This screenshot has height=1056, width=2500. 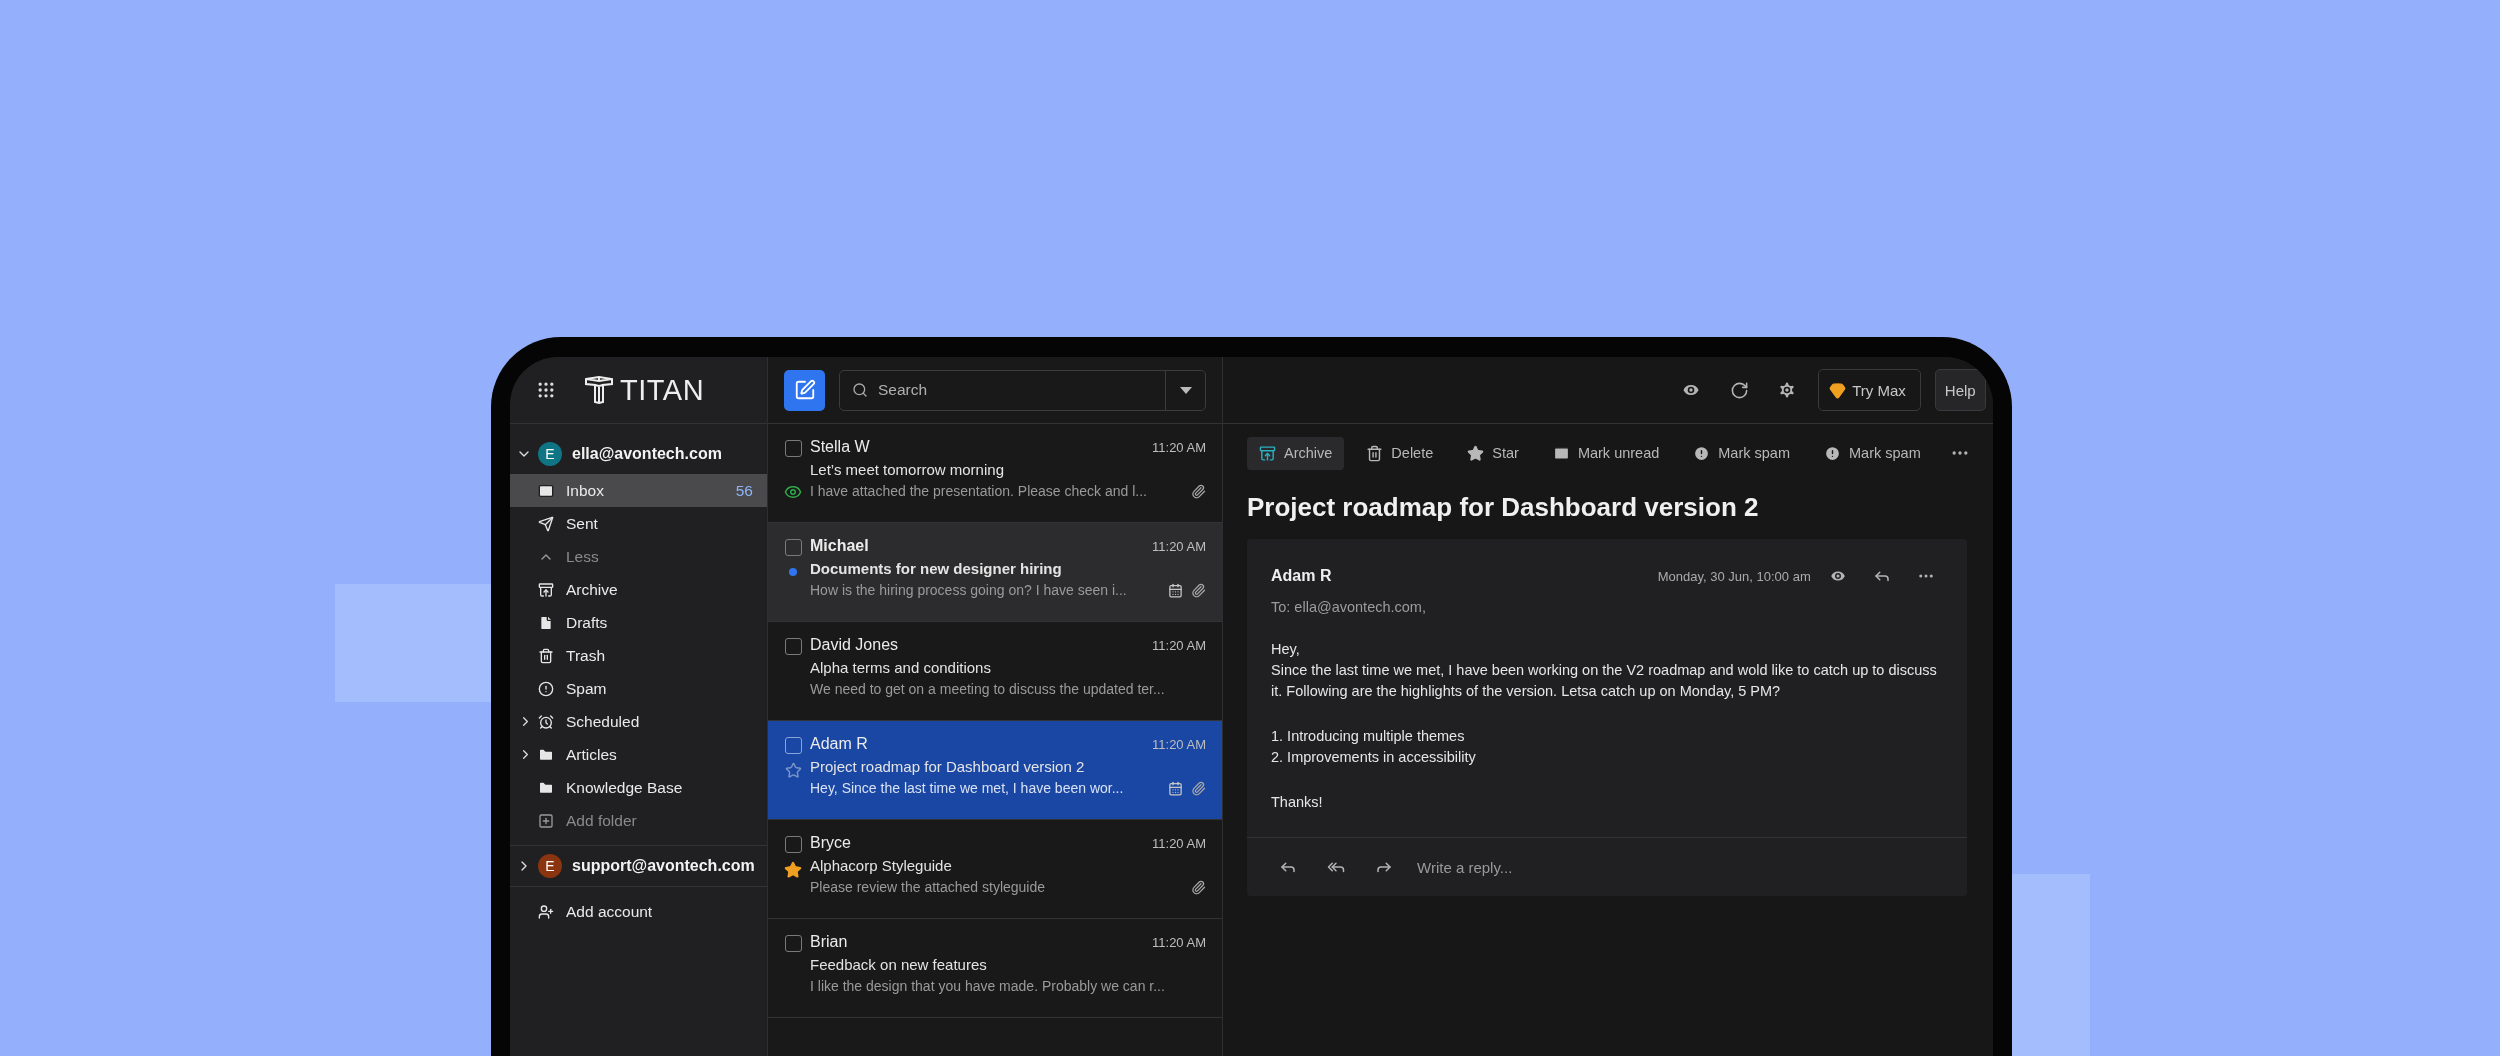 What do you see at coordinates (928, 887) in the screenshot?
I see `mail-preview: Please review the attached styleguide` at bounding box center [928, 887].